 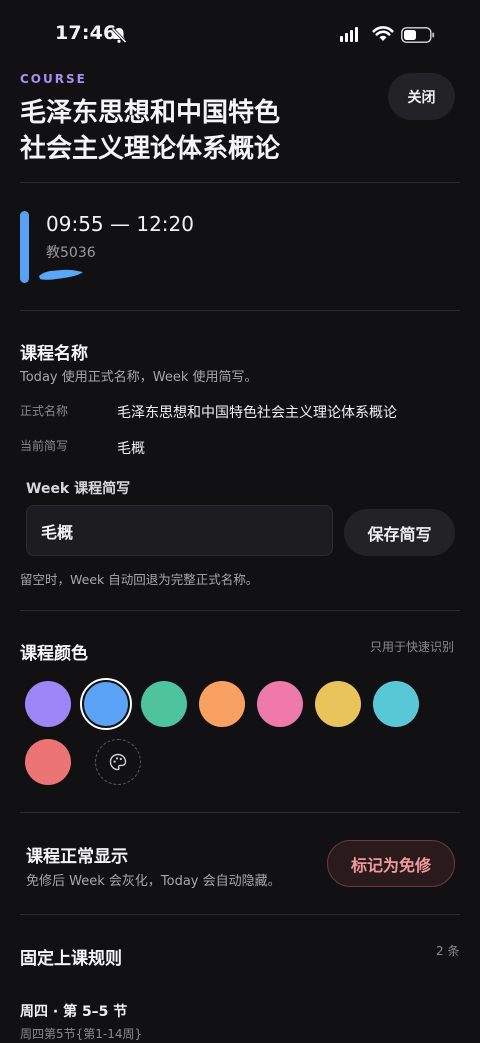 What do you see at coordinates (412, 647) in the screenshot?
I see `course-color-hint: 只用于快速识别` at bounding box center [412, 647].